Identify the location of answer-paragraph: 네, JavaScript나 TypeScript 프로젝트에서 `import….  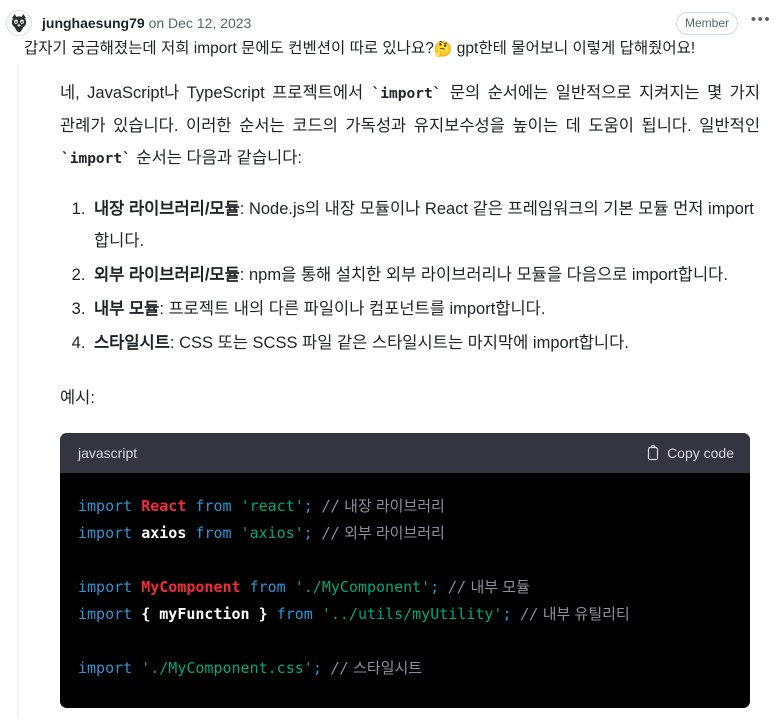
(410, 126).